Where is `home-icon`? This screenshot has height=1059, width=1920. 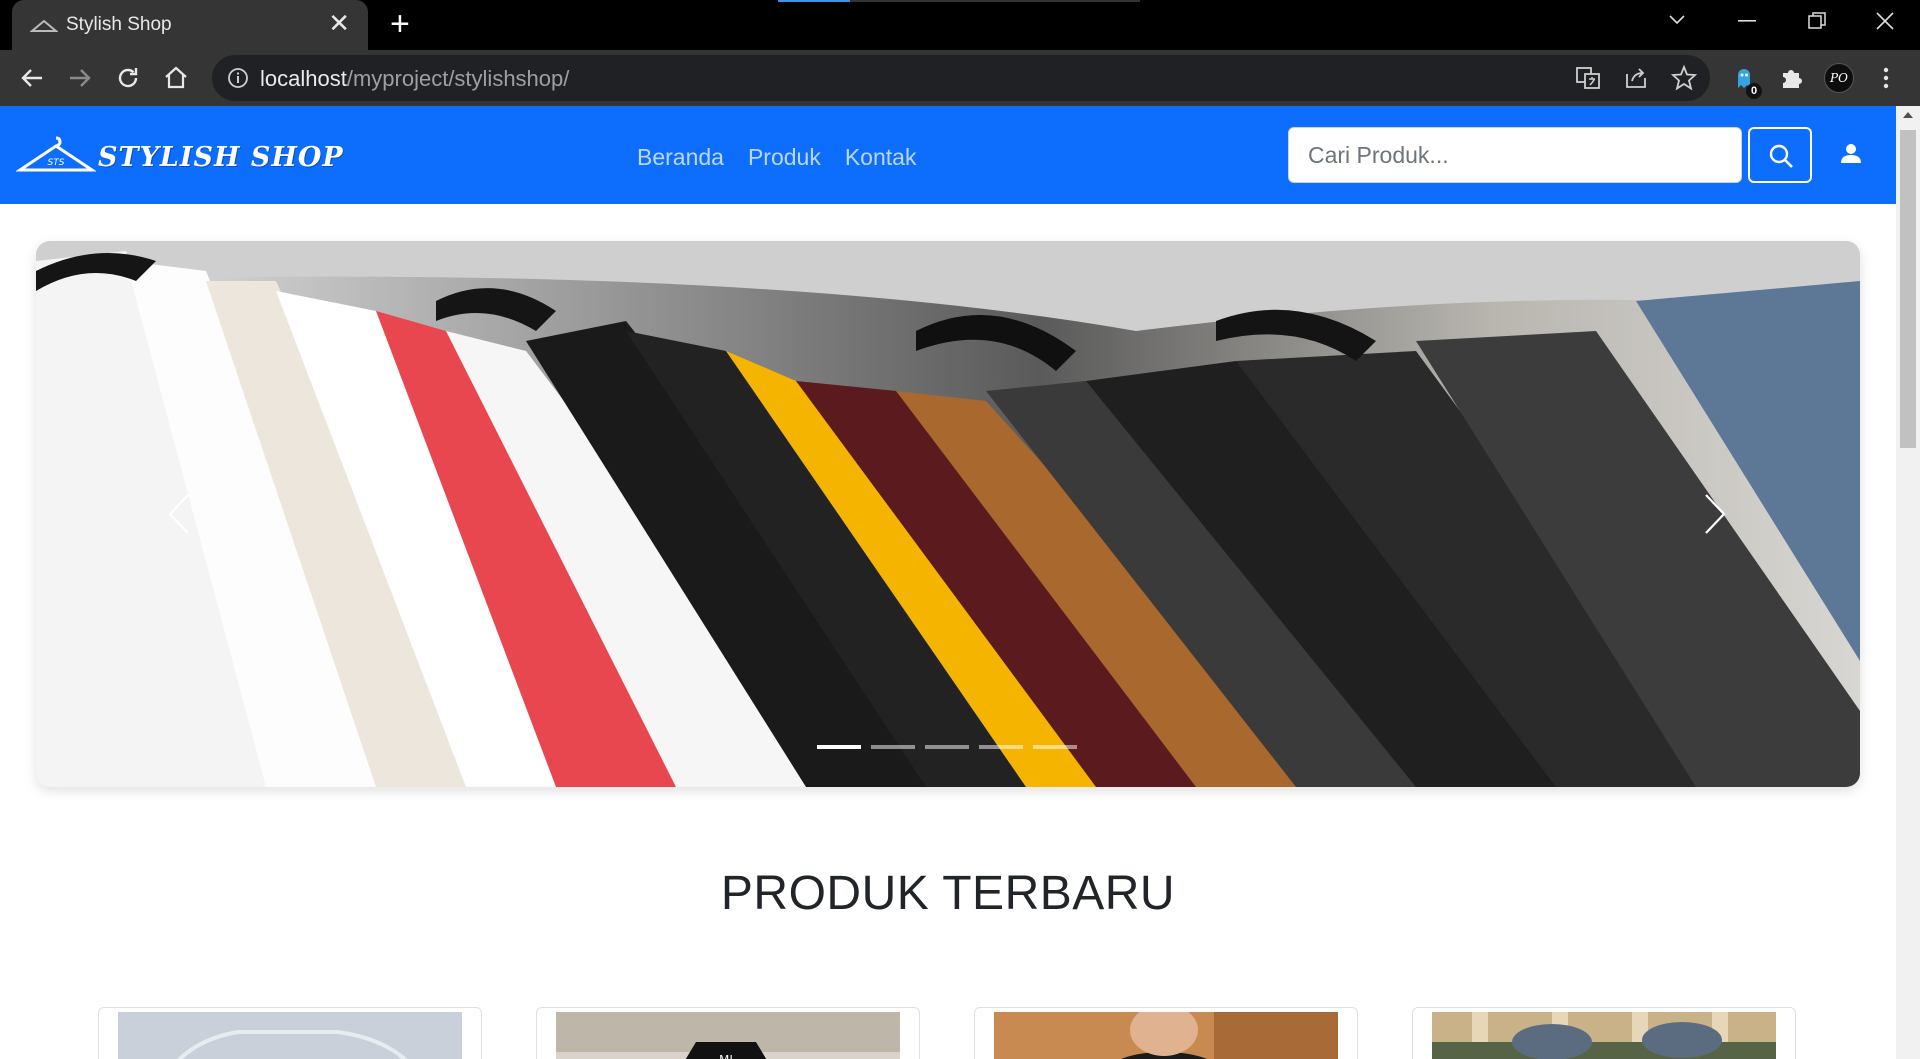 home-icon is located at coordinates (176, 78).